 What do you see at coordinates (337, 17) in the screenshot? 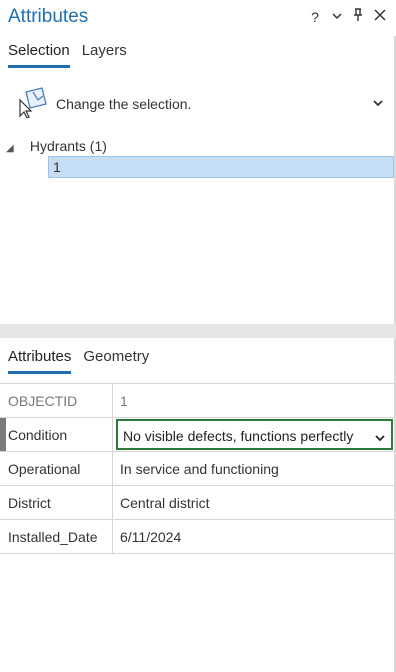
I see `pane-options-icon` at bounding box center [337, 17].